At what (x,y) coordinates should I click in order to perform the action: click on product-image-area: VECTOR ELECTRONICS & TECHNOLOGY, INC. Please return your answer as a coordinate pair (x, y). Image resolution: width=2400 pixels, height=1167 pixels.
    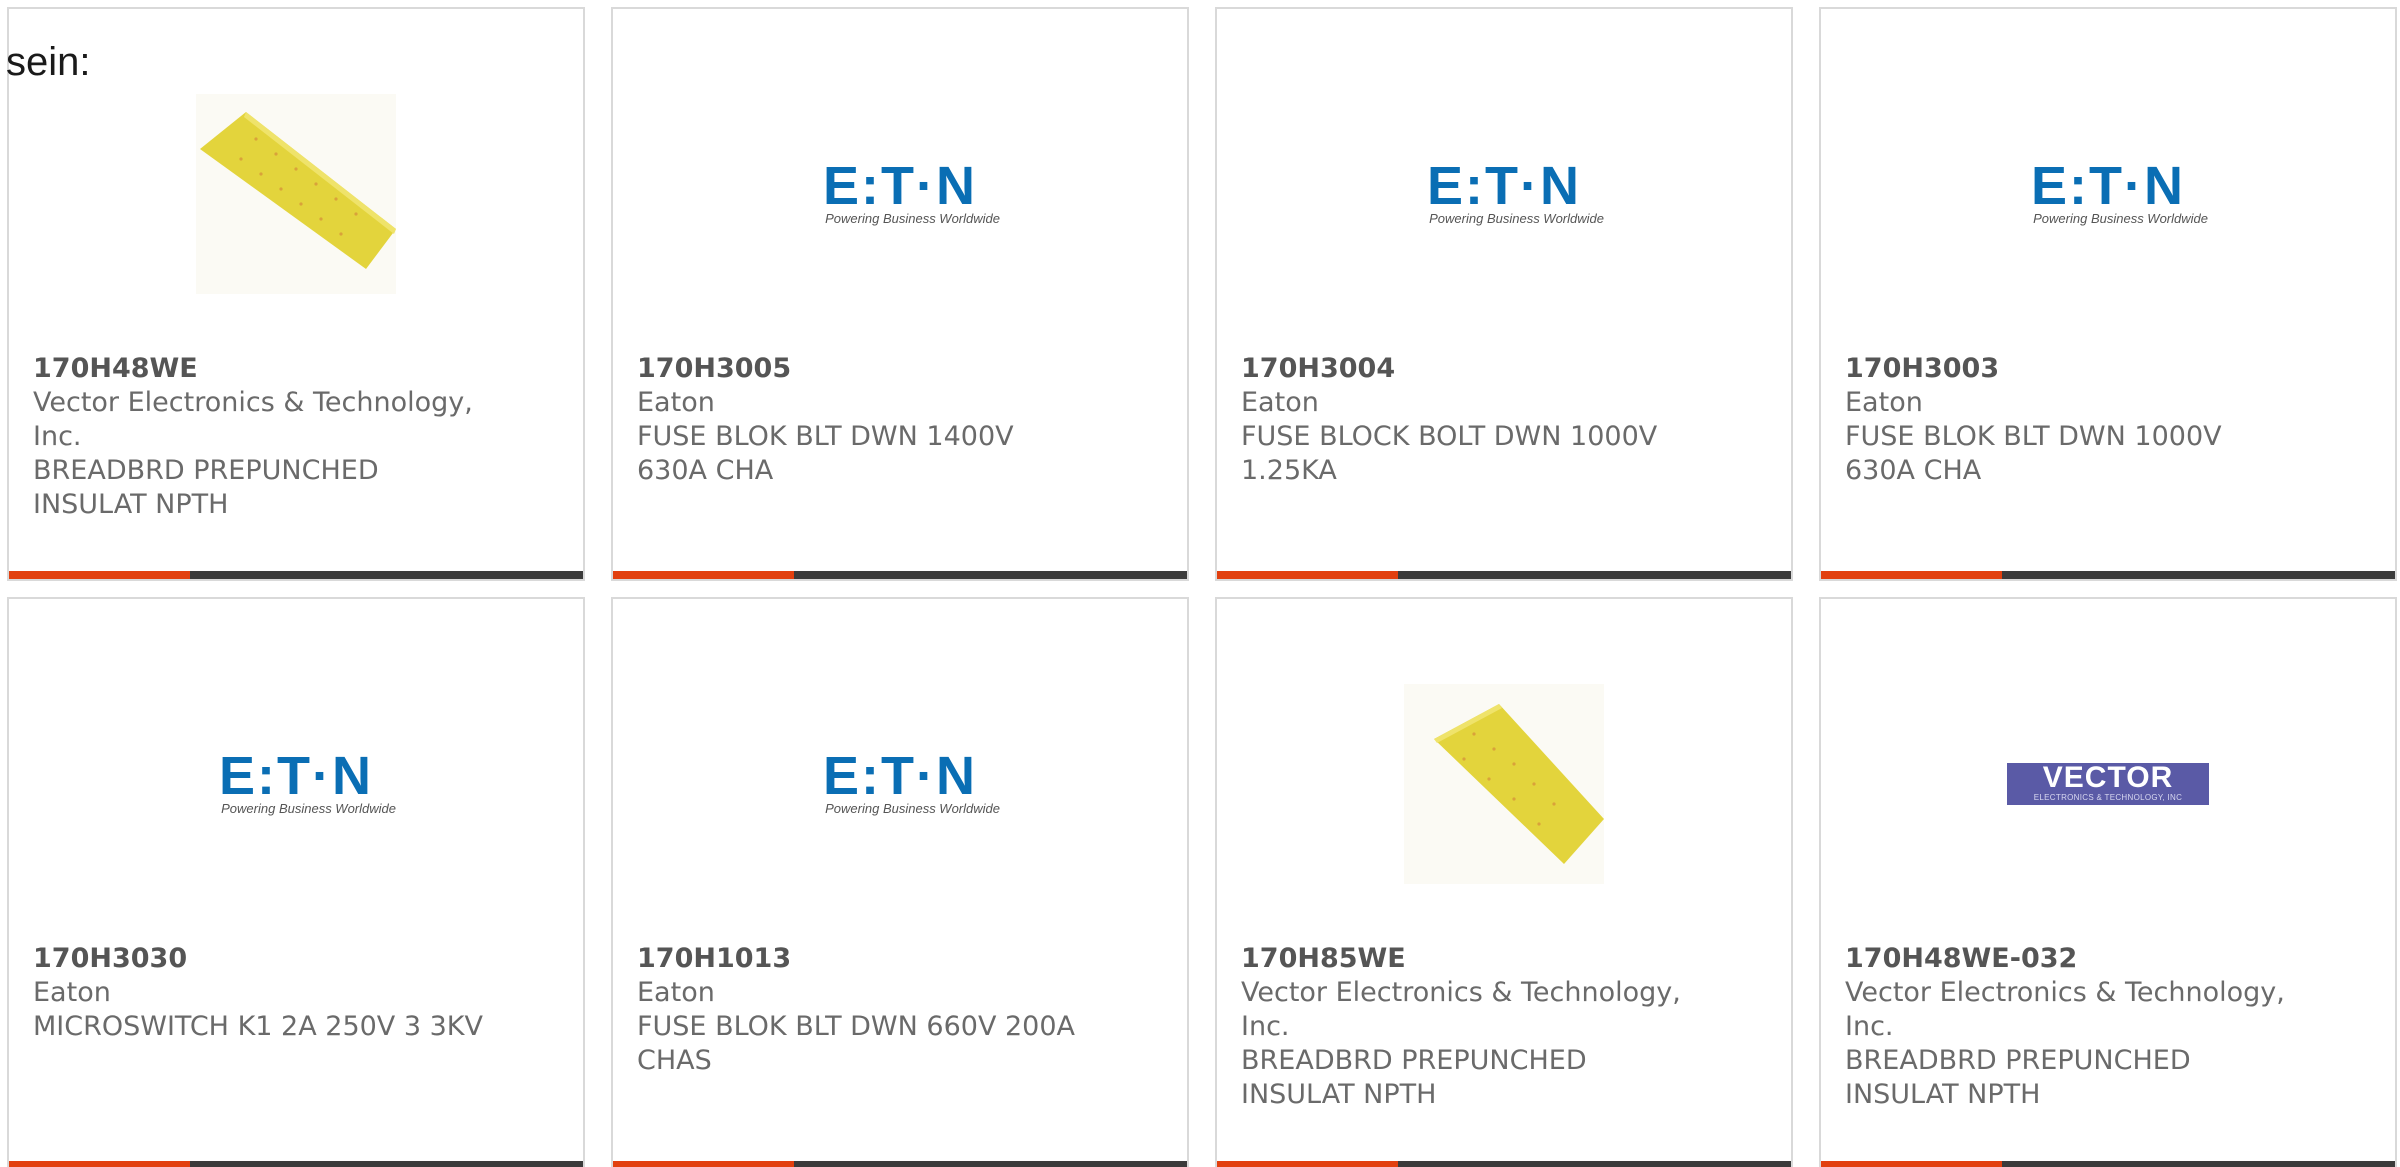
    Looking at the image, I should click on (2108, 784).